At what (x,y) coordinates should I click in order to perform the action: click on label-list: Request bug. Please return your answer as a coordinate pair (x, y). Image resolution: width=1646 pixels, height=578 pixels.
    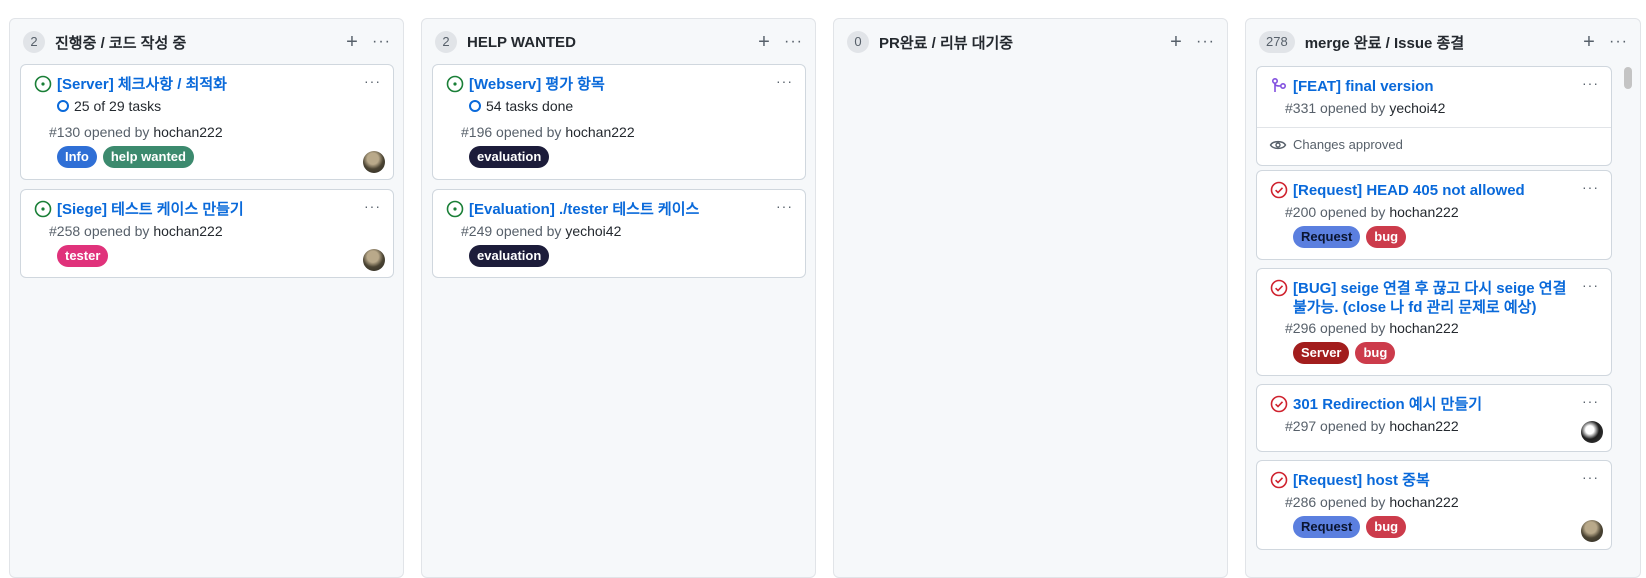
    Looking at the image, I should click on (1350, 527).